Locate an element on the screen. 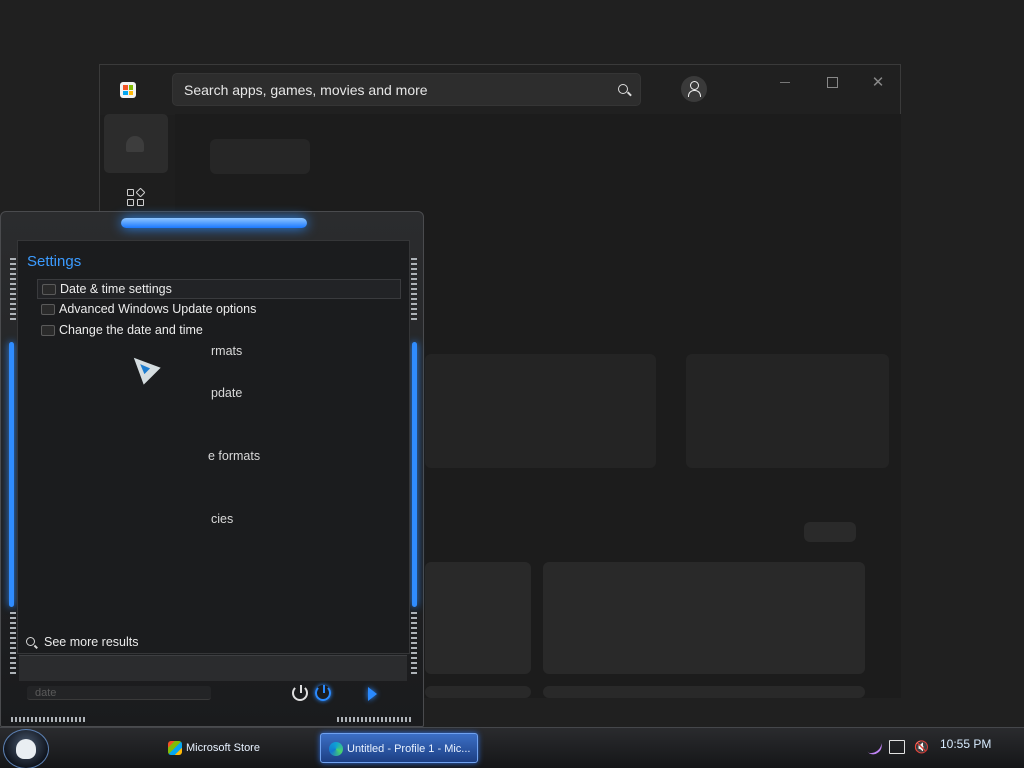 The image size is (1024, 768). microsoft-store-icon is located at coordinates (175, 748).